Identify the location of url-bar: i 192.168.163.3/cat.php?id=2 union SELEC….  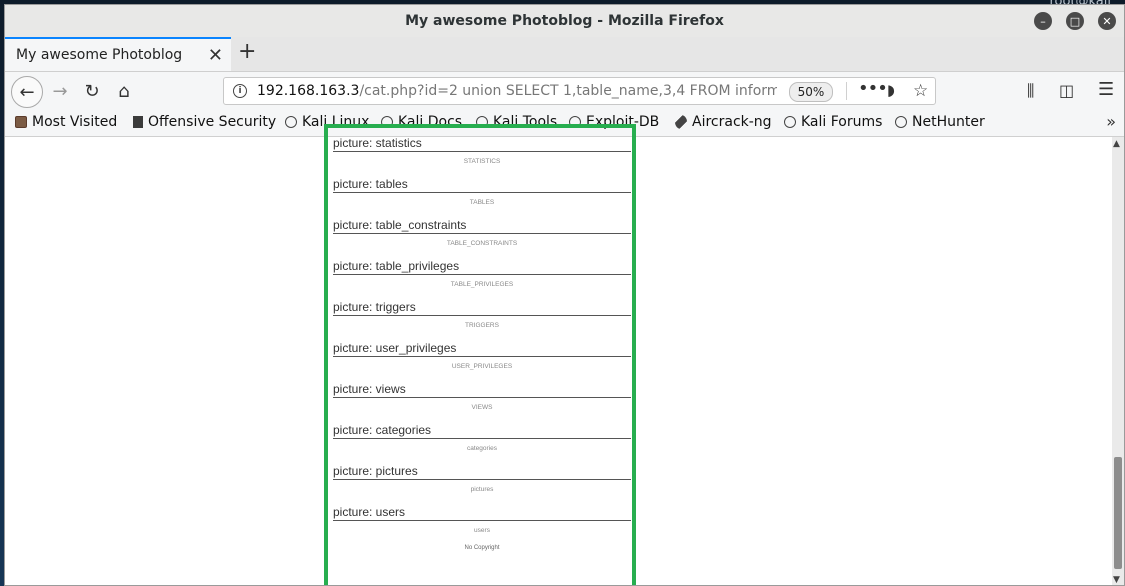
(579, 91).